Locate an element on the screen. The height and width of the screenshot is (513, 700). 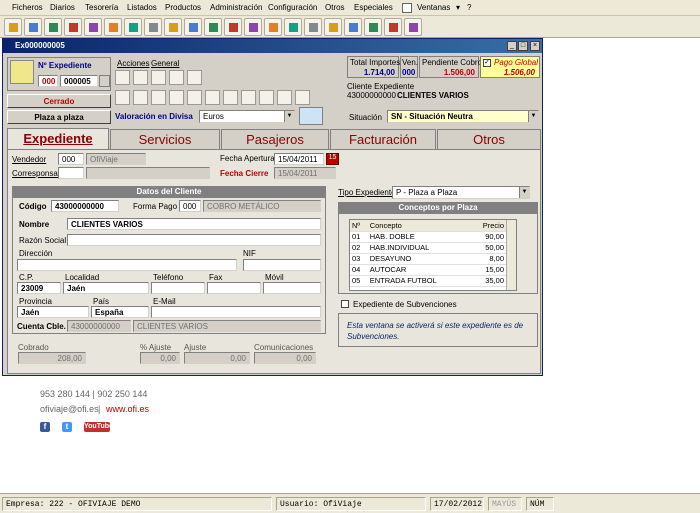
menu-productos: Productos is located at coordinates (183, 7).